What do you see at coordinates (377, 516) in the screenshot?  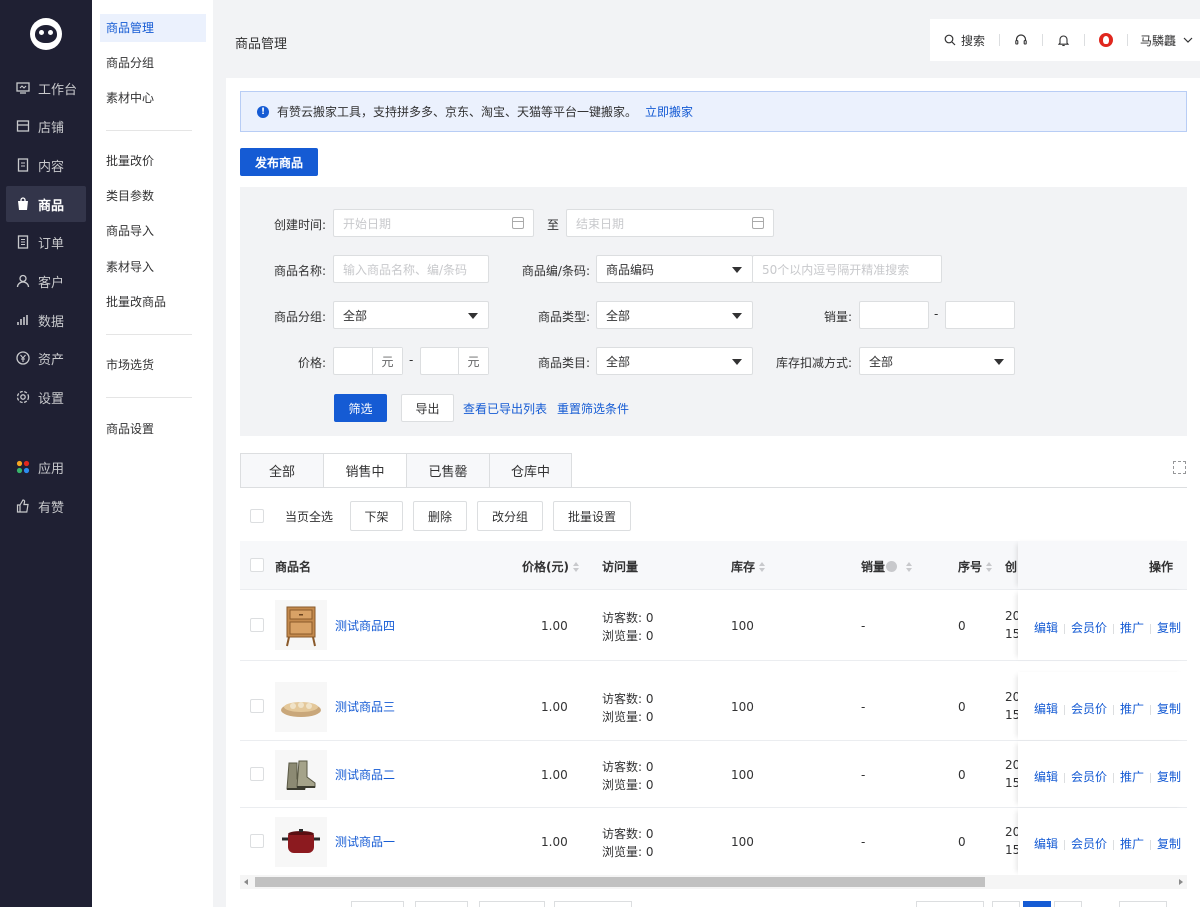 I see `delist-button: 下架` at bounding box center [377, 516].